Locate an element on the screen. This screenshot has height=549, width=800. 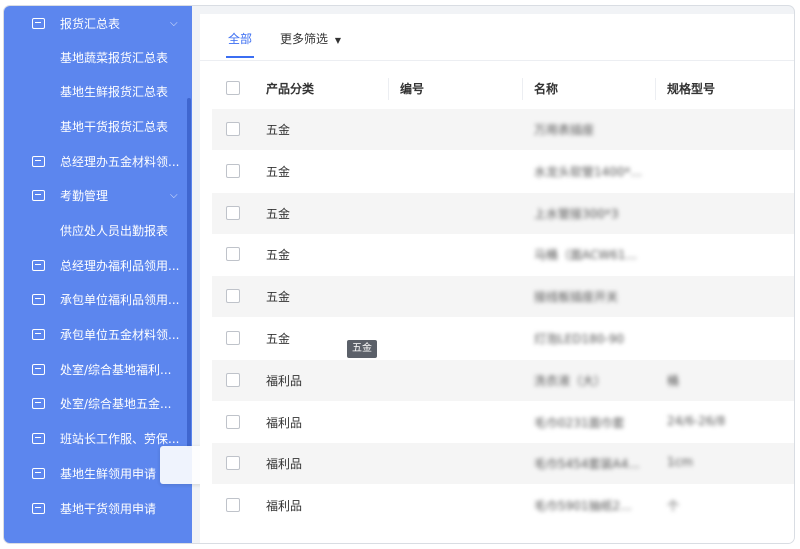
sidebar-item-attendance-report: 供应处人员出勤报表 is located at coordinates (98, 230).